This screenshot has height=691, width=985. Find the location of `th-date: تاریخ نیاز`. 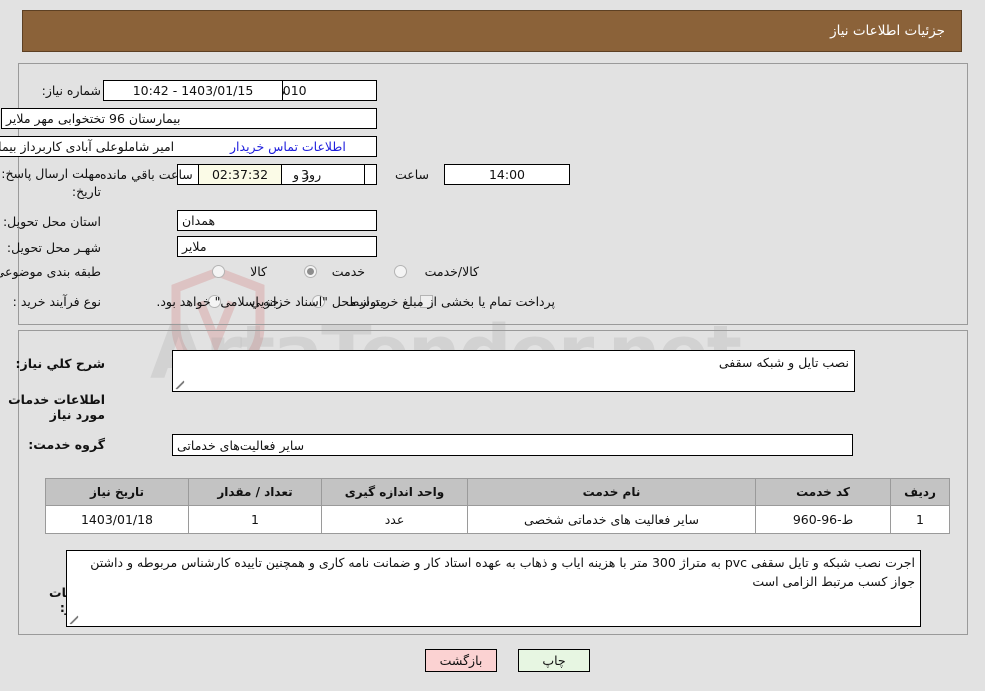

th-date: تاریخ نیاز is located at coordinates (117, 492).